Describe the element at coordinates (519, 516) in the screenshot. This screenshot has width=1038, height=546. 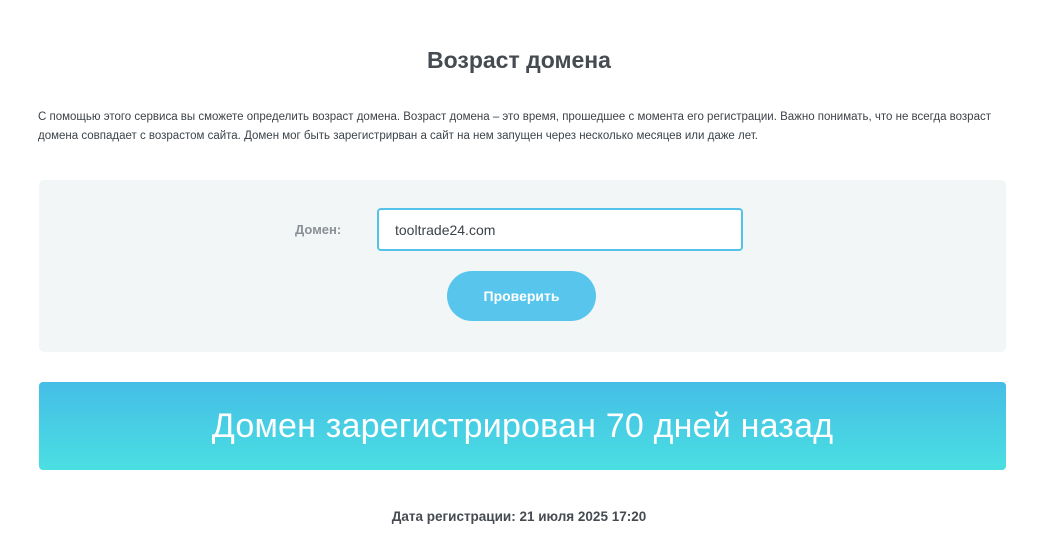
I see `registration-date: Дата регистрации: 21 июля 2025 17:20` at that location.